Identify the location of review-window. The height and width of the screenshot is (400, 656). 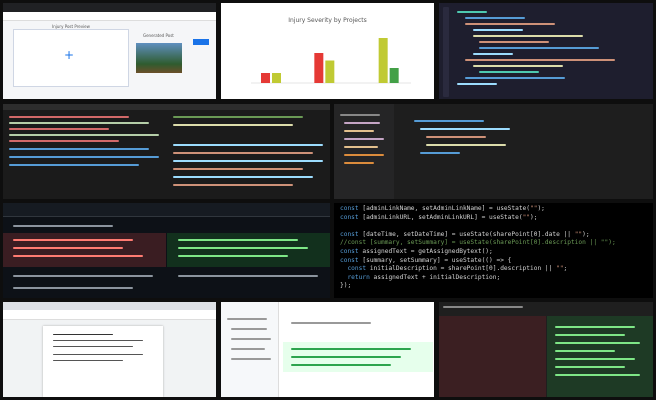
(327, 349).